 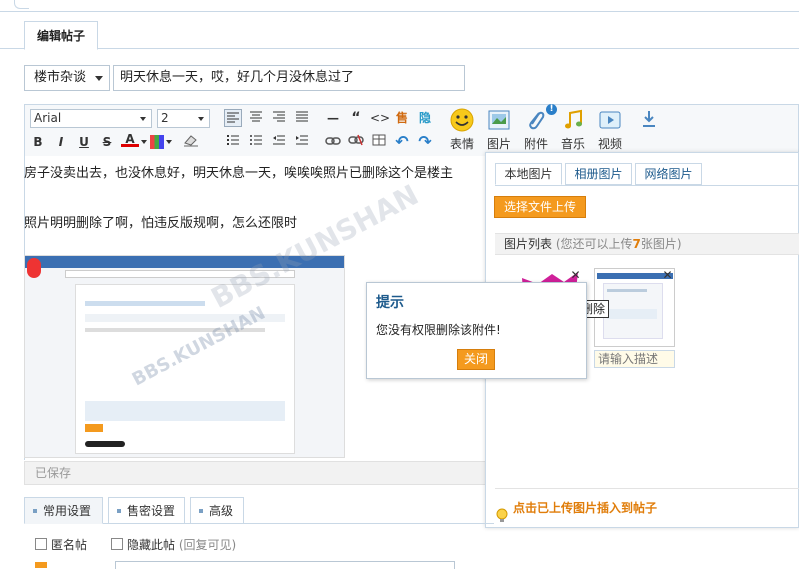 What do you see at coordinates (390, 303) in the screenshot?
I see `dialog-title: 提示` at bounding box center [390, 303].